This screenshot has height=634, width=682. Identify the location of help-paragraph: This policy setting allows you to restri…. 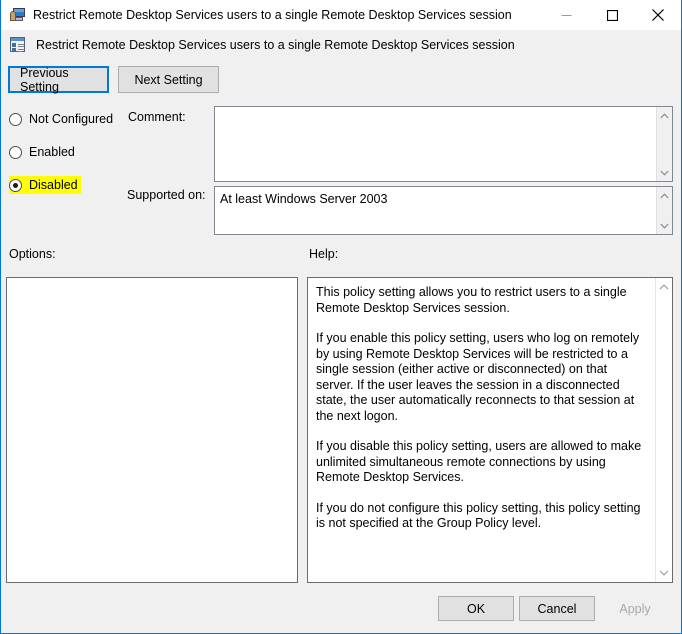
(471, 300).